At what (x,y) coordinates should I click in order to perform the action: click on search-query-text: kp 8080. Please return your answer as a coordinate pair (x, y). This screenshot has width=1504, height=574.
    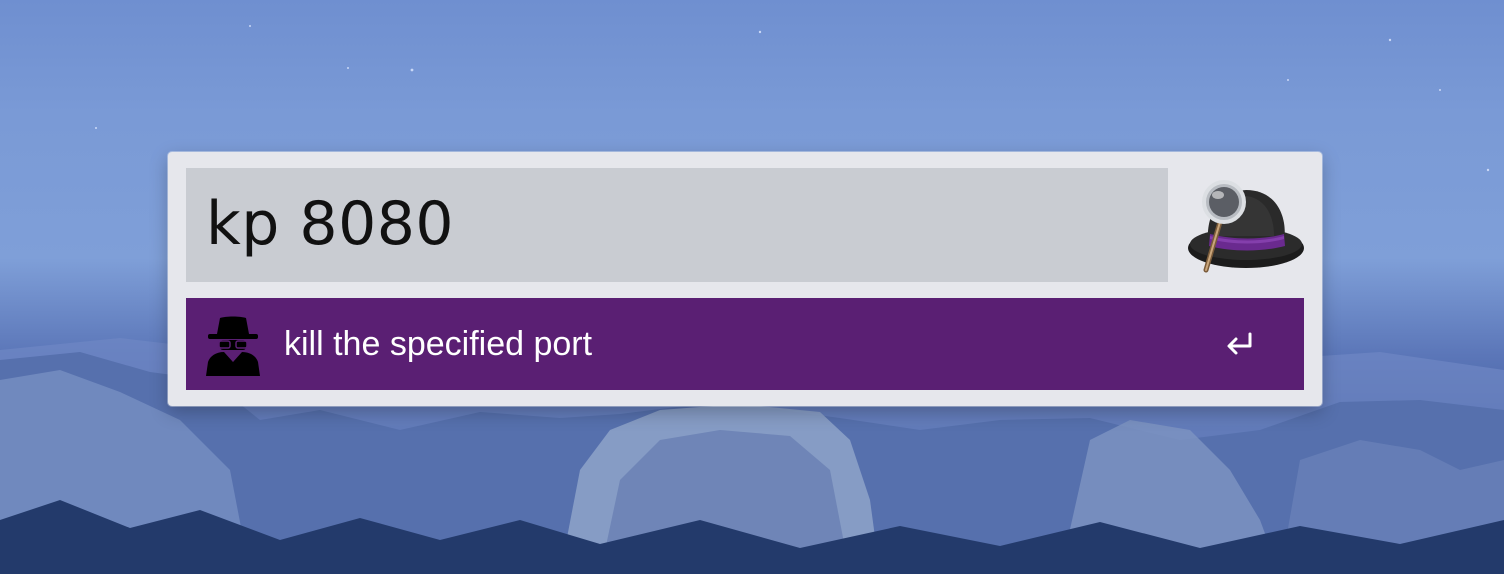
    Looking at the image, I should click on (330, 224).